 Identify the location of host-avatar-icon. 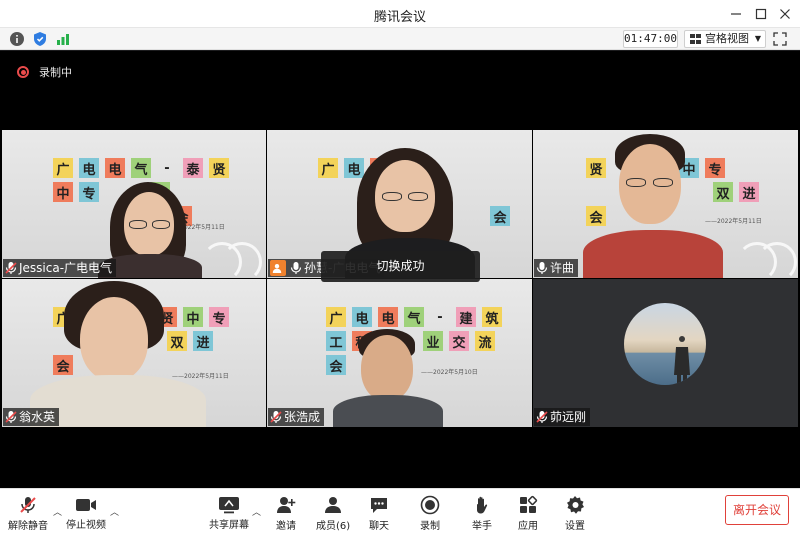
(278, 268).